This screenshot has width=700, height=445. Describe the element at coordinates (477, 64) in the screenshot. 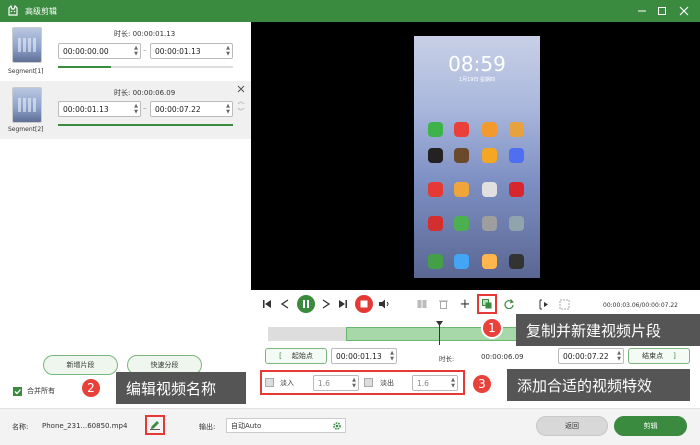

I see `preview-clock: 08:59` at that location.